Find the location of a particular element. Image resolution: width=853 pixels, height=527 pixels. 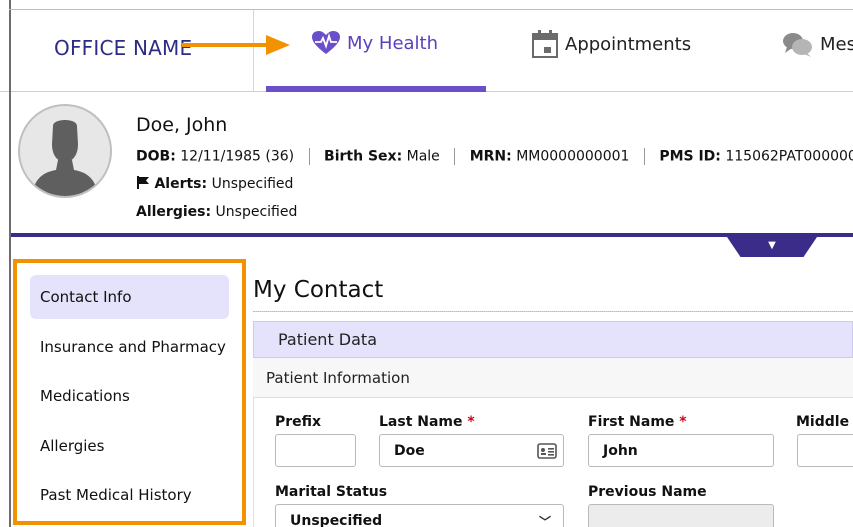

id-card-icon is located at coordinates (547, 451).